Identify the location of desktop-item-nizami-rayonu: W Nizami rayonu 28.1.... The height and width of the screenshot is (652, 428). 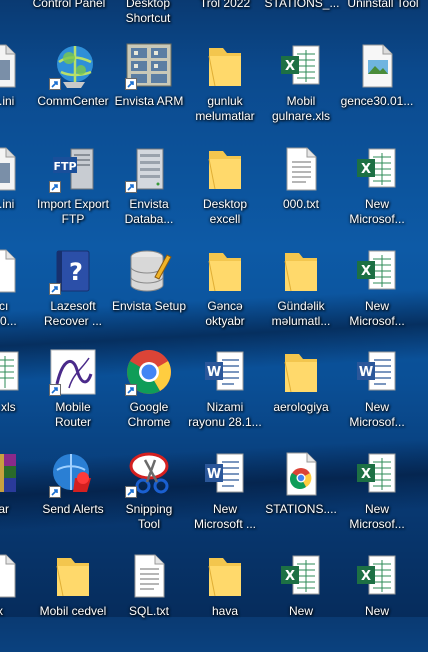
(225, 398).